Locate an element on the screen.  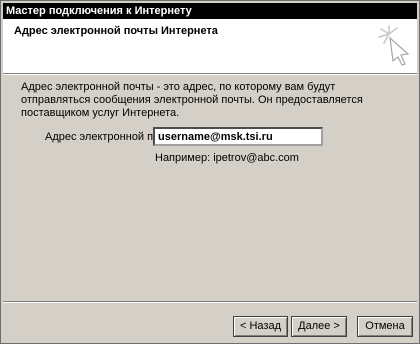
page-title: Адрес электронной почты Интернета is located at coordinates (116, 31).